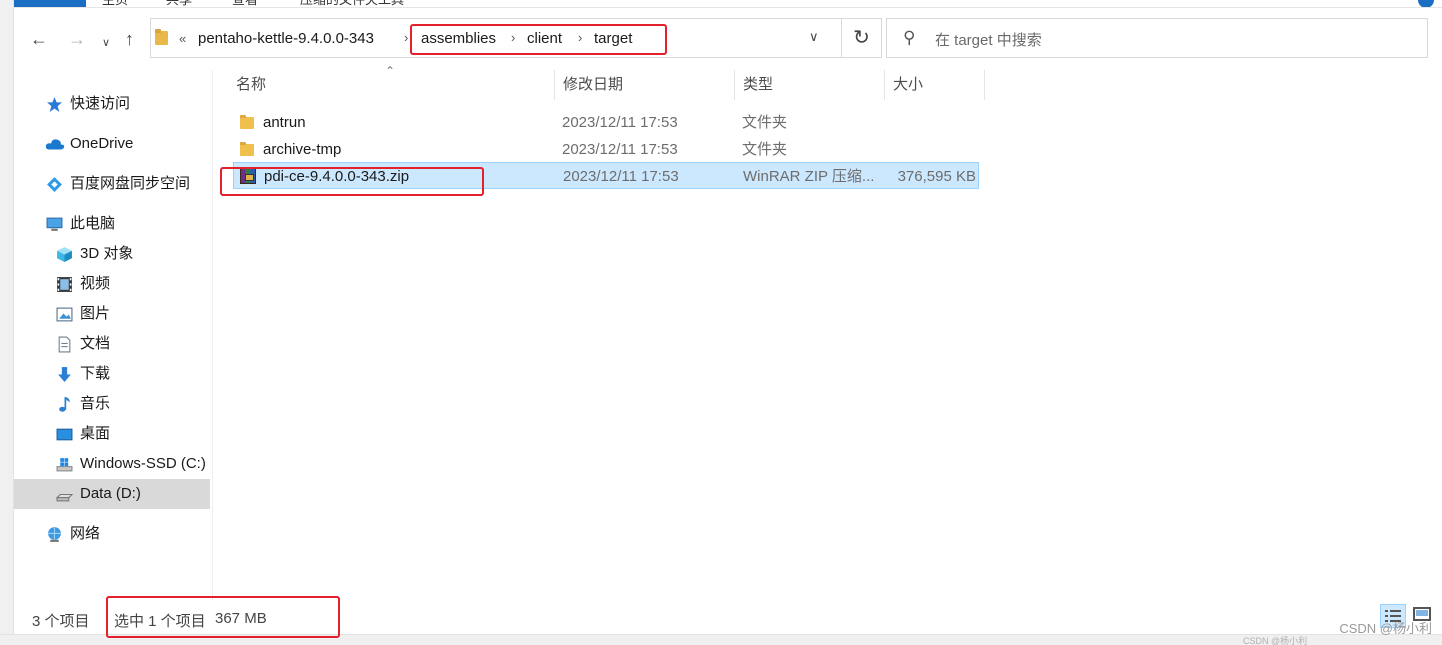  What do you see at coordinates (112, 284) in the screenshot?
I see `sidebar-item-videos: 视频` at bounding box center [112, 284].